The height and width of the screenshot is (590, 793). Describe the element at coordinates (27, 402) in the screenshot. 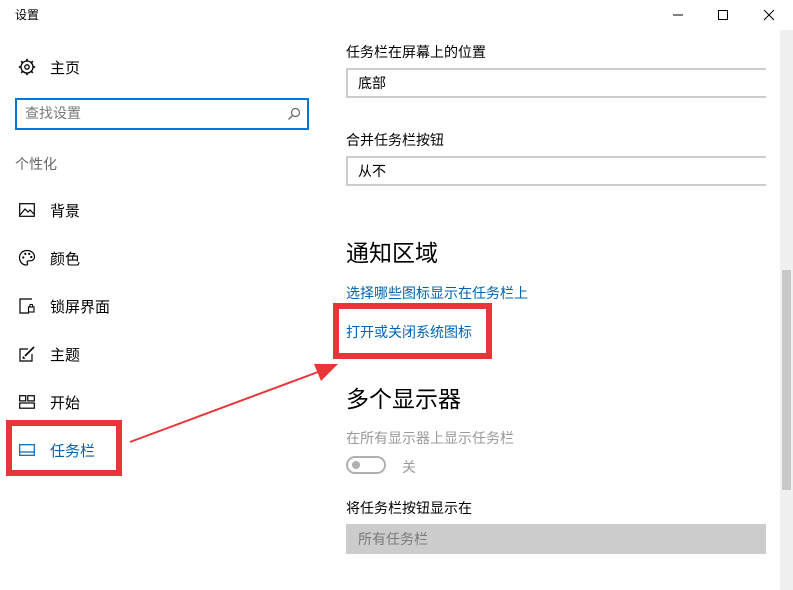

I see `start-icon` at that location.